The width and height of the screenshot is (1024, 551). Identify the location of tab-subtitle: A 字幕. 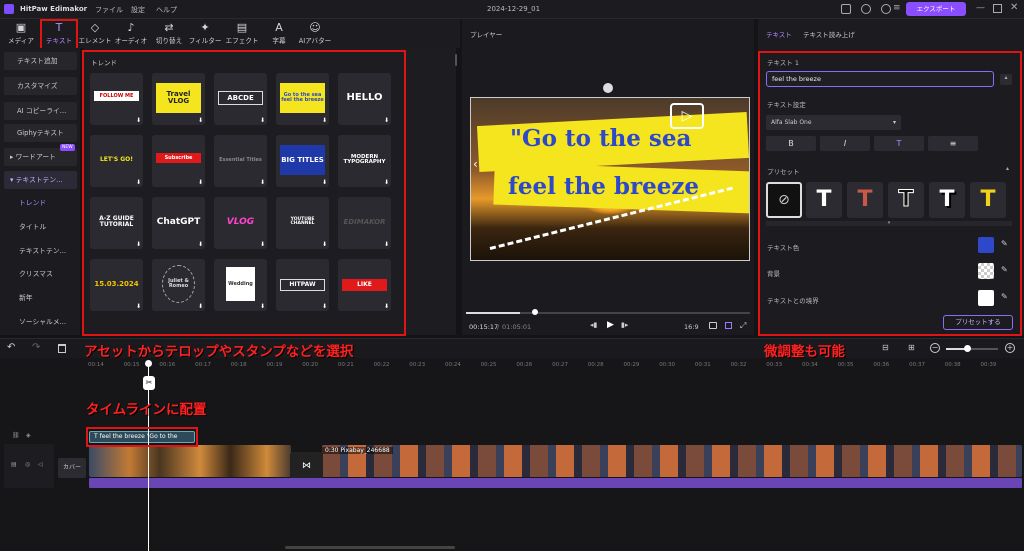
(279, 34).